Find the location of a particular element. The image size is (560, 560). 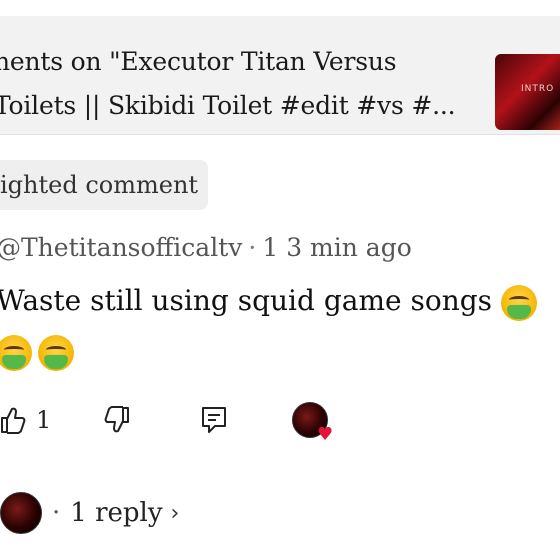

video-thumbnail: INTRO is located at coordinates (527, 92).